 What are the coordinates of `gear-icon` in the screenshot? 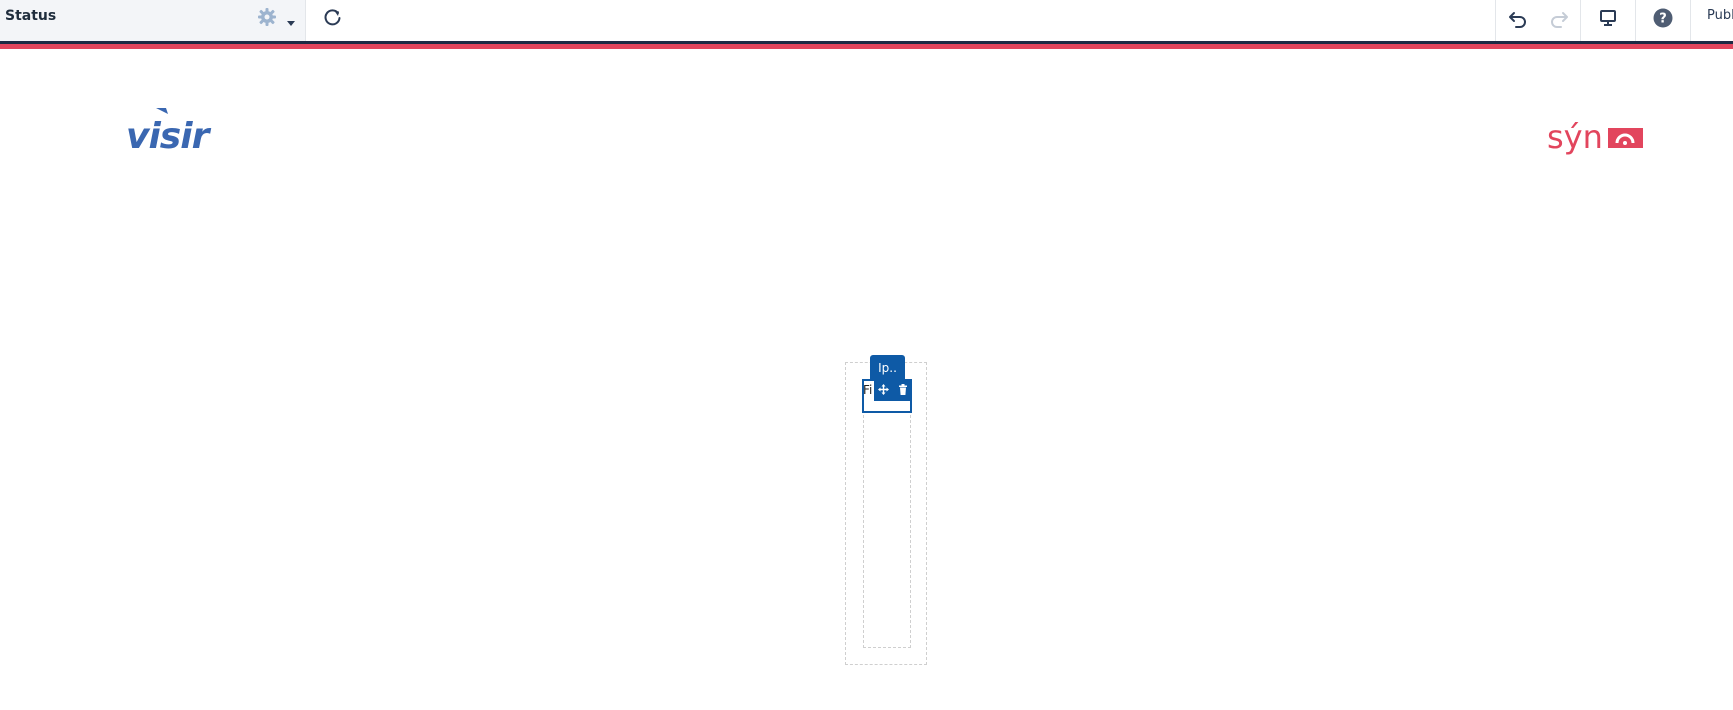 It's located at (267, 17).